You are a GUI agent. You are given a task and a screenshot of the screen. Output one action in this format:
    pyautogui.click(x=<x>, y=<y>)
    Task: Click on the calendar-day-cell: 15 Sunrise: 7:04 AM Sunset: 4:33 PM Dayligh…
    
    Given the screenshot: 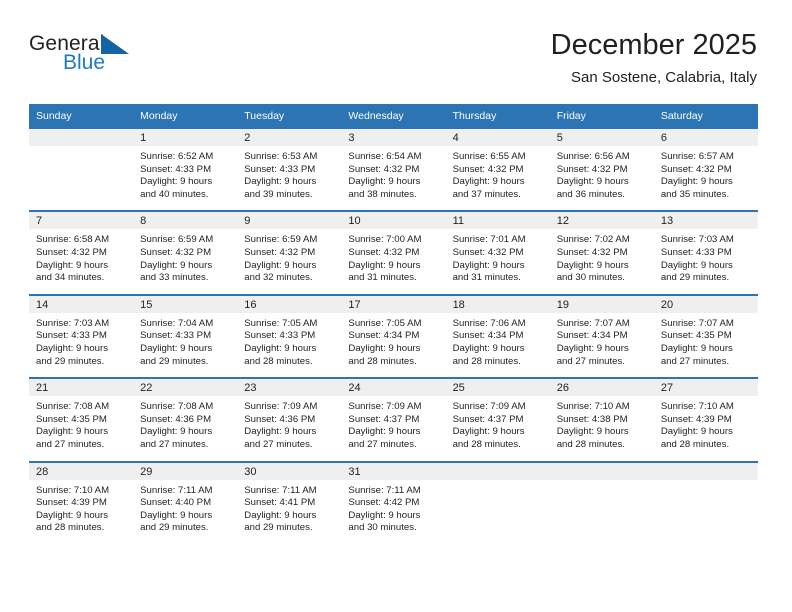 What is the action you would take?
    pyautogui.click(x=185, y=336)
    